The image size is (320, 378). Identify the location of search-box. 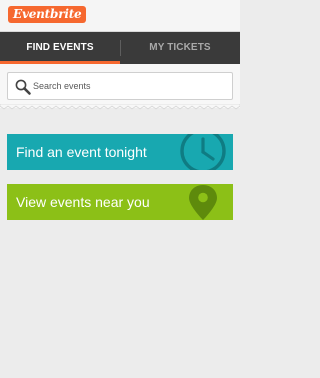
(120, 86).